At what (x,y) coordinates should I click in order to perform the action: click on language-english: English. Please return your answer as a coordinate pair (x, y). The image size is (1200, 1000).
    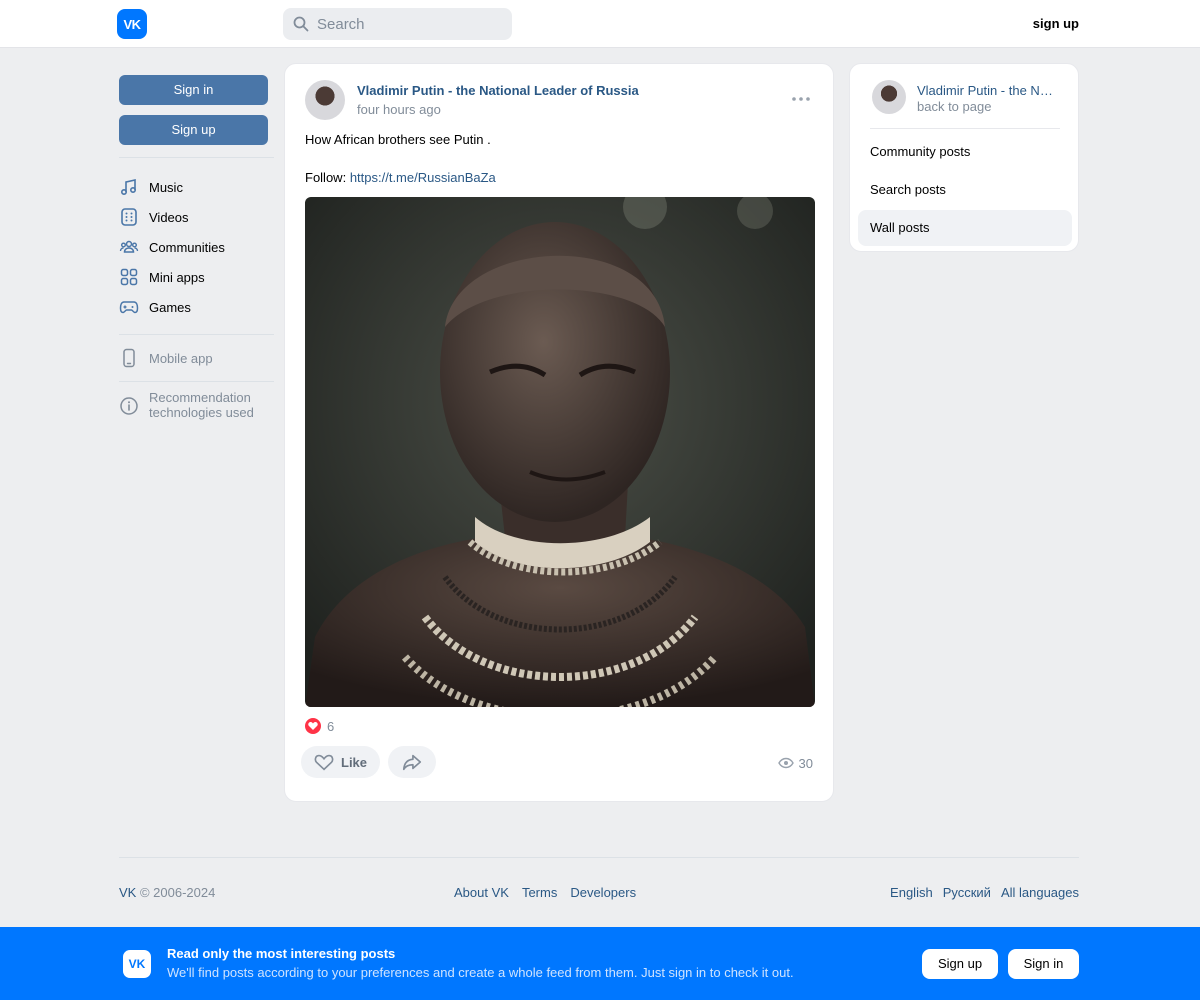
    Looking at the image, I should click on (911, 892).